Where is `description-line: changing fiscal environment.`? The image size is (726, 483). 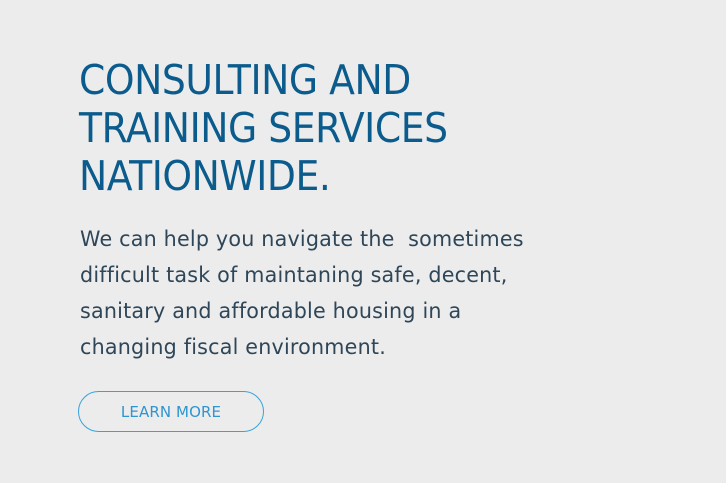
description-line: changing fiscal environment. is located at coordinates (233, 347).